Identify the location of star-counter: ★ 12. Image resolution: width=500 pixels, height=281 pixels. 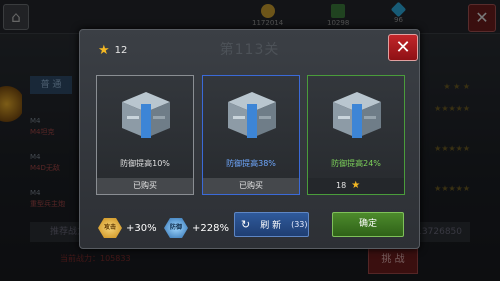
(113, 50).